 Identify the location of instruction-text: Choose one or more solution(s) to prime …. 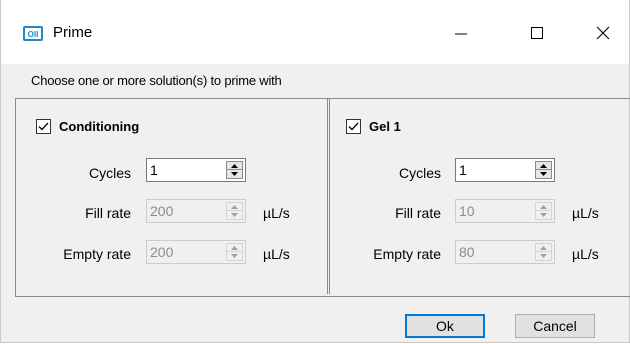
(156, 80).